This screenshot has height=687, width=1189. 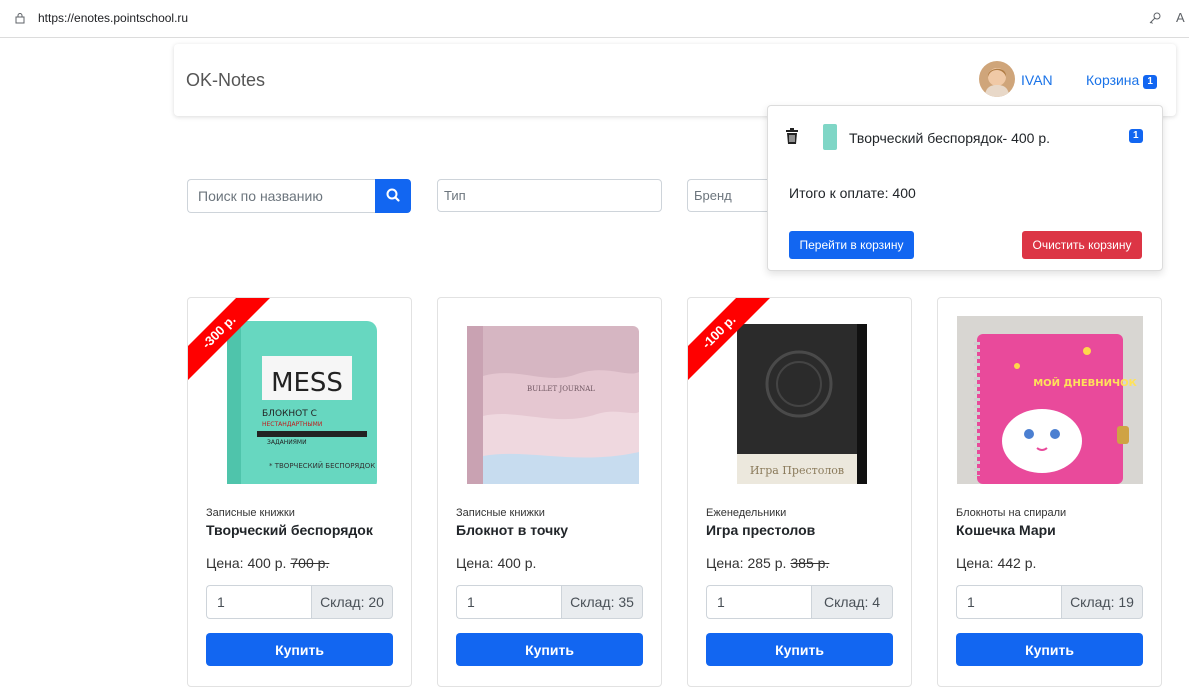 I want to click on product-price: Цена: 400 р., so click(x=496, y=563).